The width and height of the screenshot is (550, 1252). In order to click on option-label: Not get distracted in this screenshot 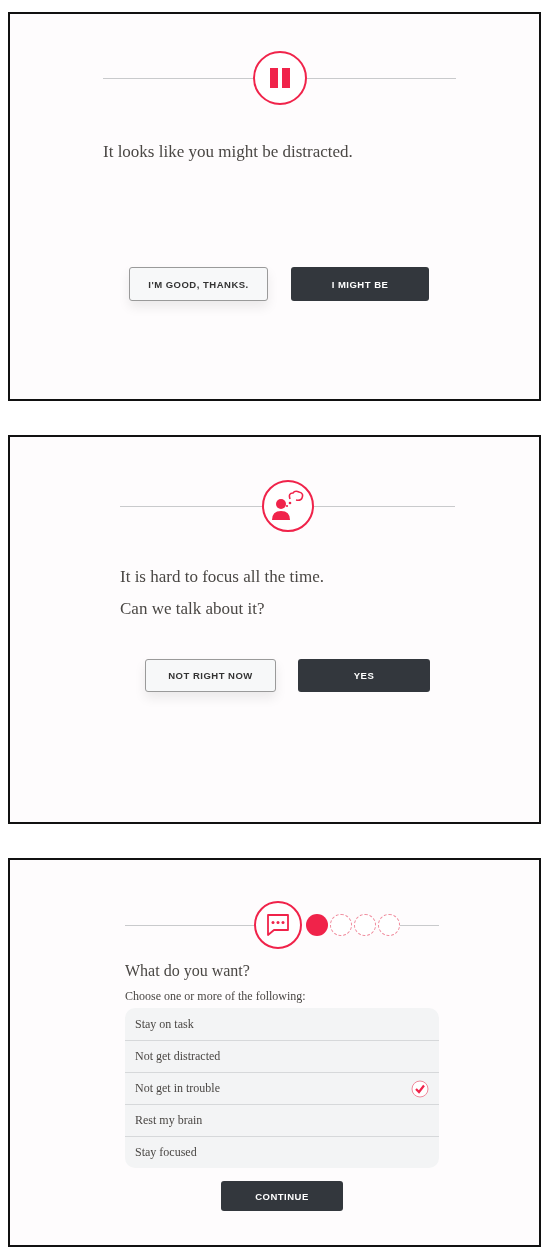, I will do `click(178, 1056)`.